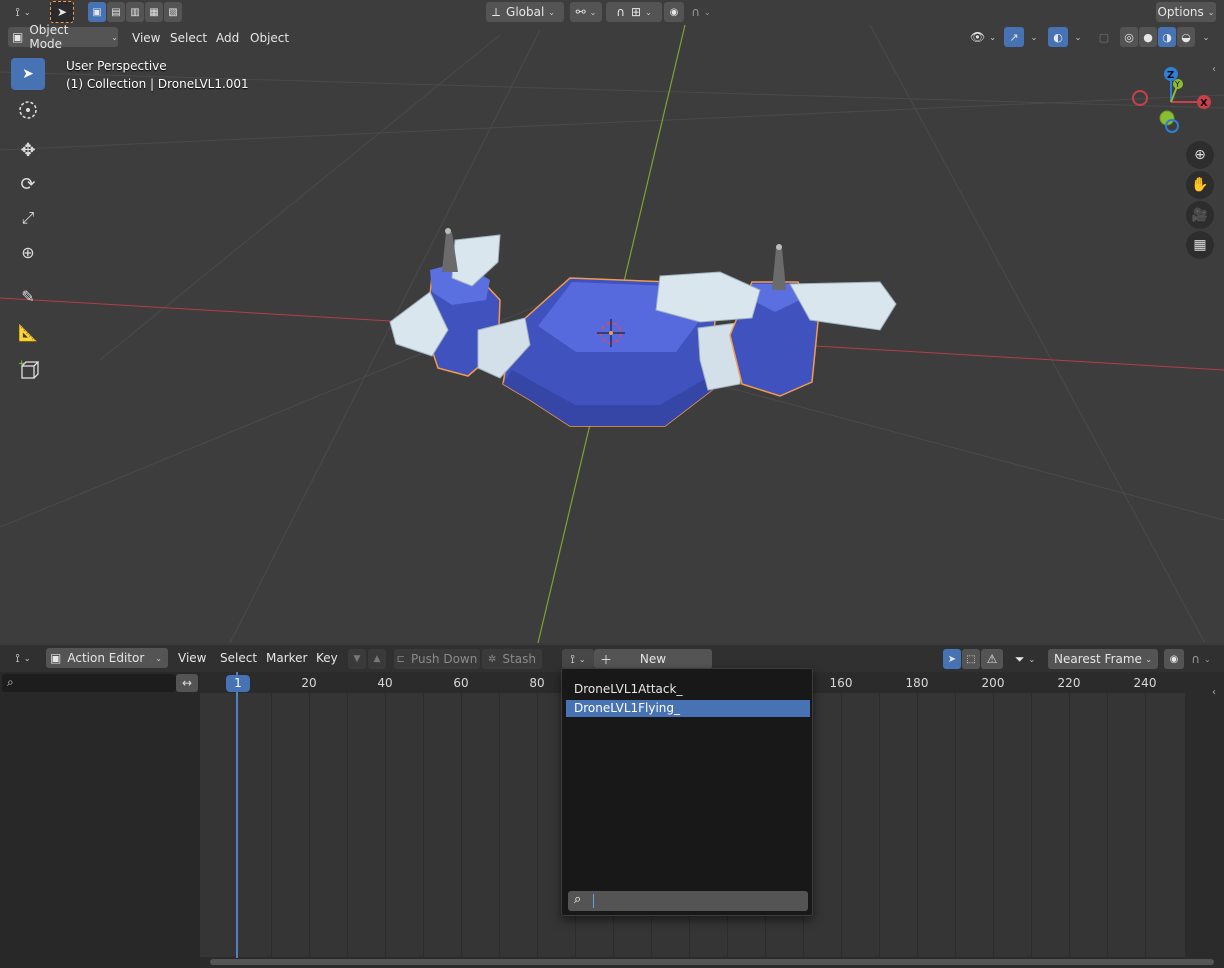  What do you see at coordinates (1014, 37) in the screenshot?
I see `gizmo-toggle: ↗` at bounding box center [1014, 37].